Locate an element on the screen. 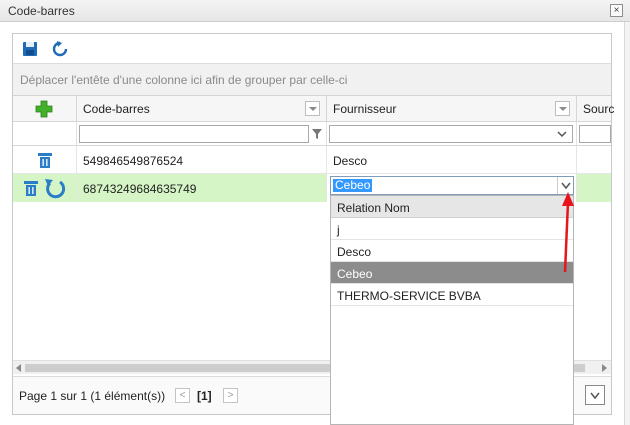 Image resolution: width=630 pixels, height=425 pixels. prev-page-button: < is located at coordinates (182, 395).